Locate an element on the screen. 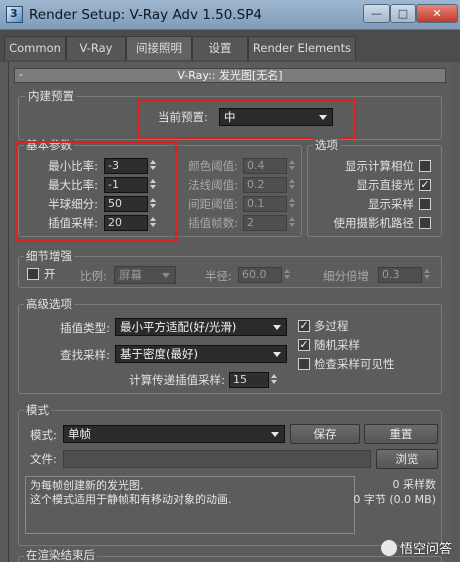 The image size is (460, 562). current-preset-label: 当前预置: is located at coordinates (183, 117).